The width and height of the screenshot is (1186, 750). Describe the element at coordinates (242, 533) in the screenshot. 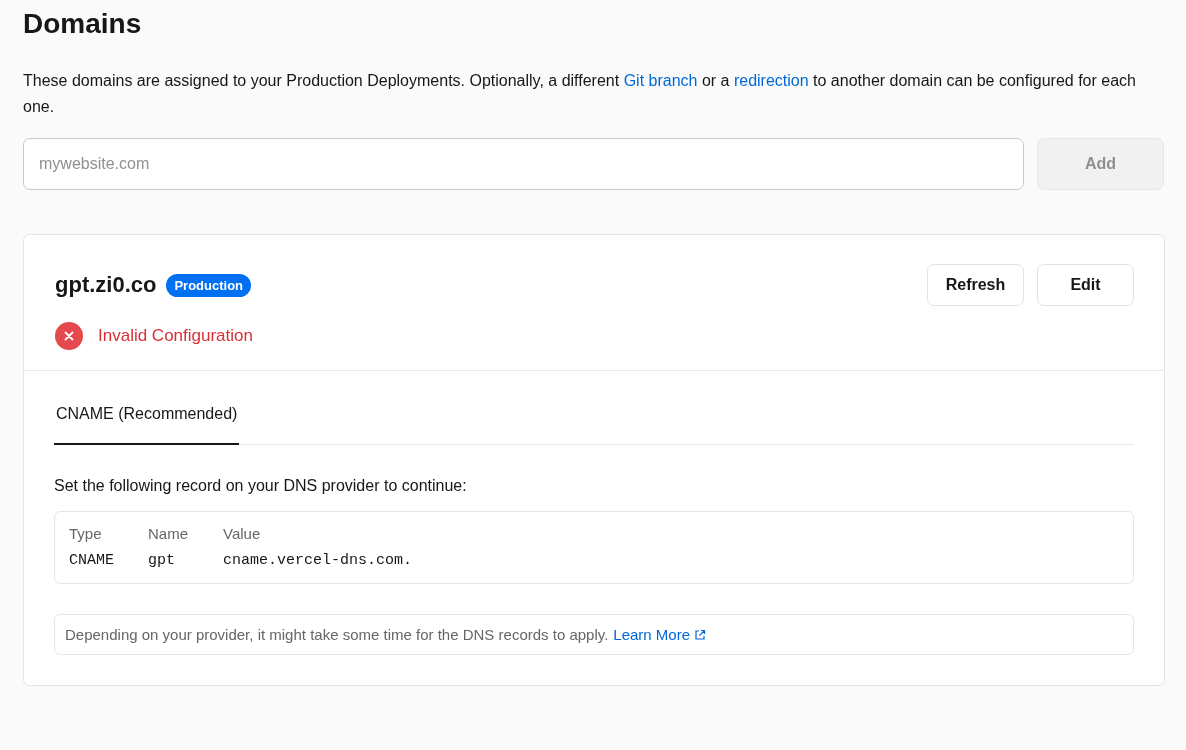

I see `column-header: Value` at that location.